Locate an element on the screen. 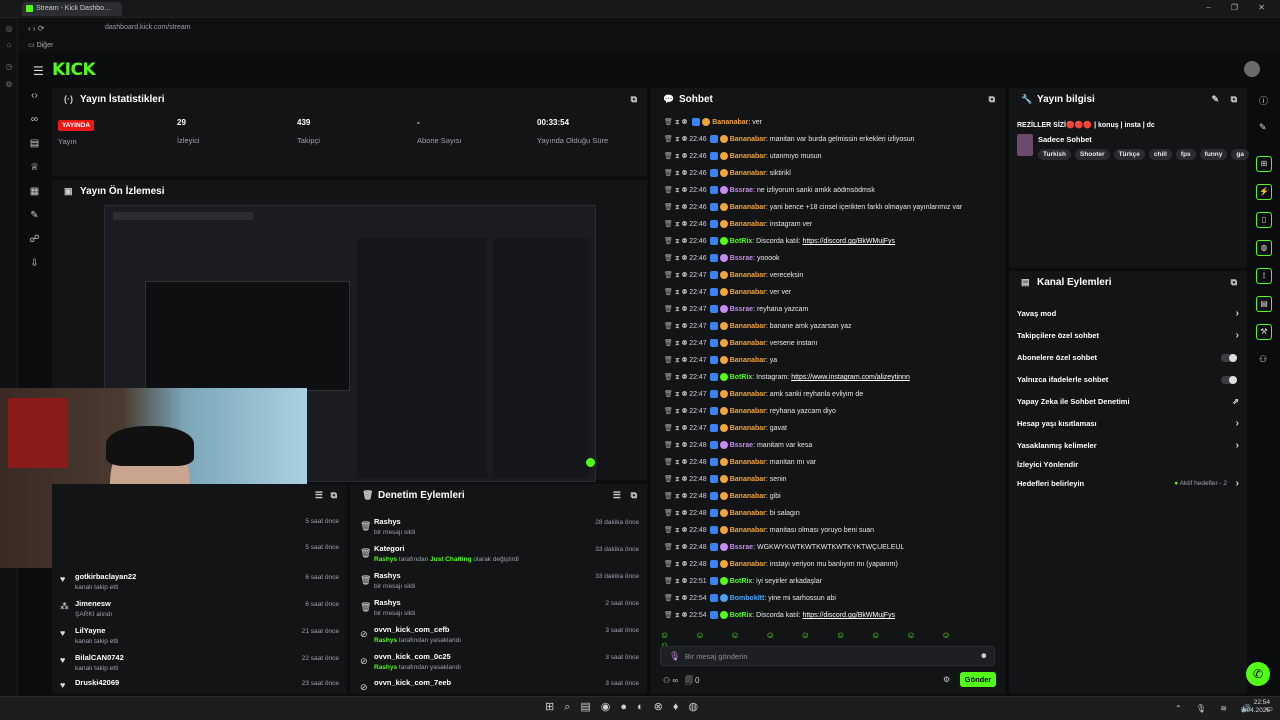 The width and height of the screenshot is (1280, 720). nav-download-icon: ⇩ is located at coordinates (34, 264).